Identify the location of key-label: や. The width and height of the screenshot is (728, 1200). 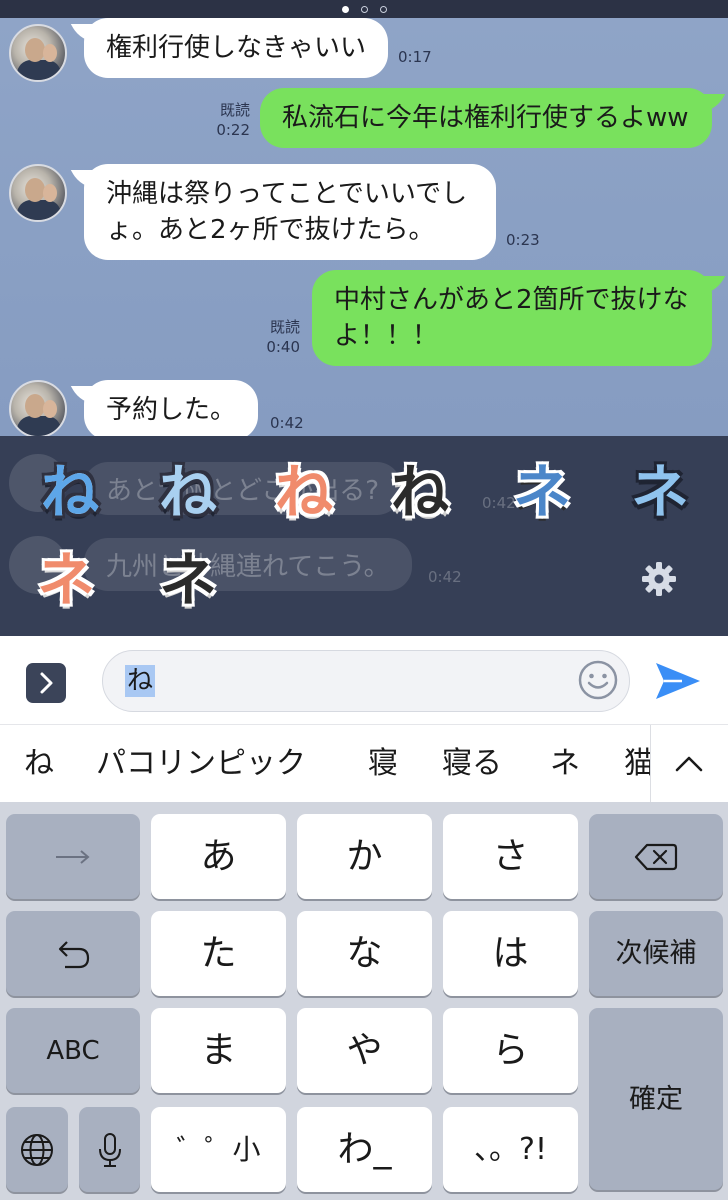
(364, 1050).